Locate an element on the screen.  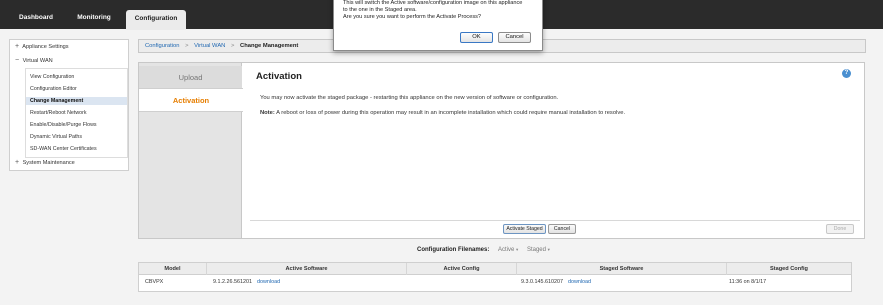
activate-staged-button: Activate Staged is located at coordinates (524, 229).